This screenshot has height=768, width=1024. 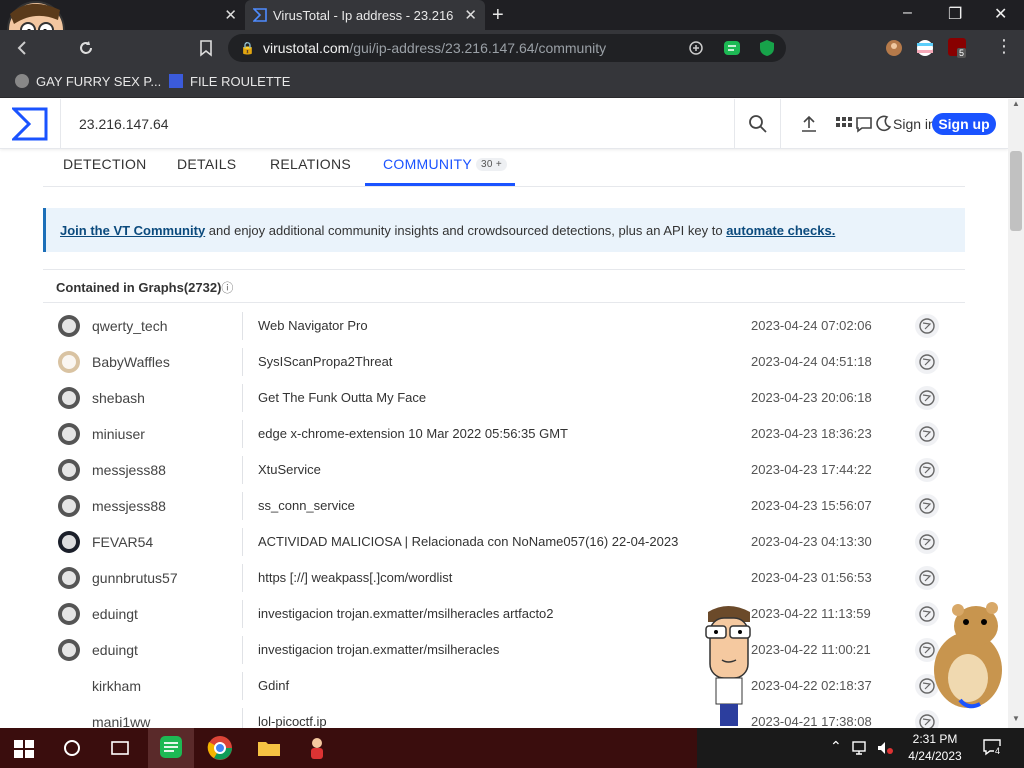 I want to click on browser-menu-icon: ⋮, so click(x=1004, y=46).